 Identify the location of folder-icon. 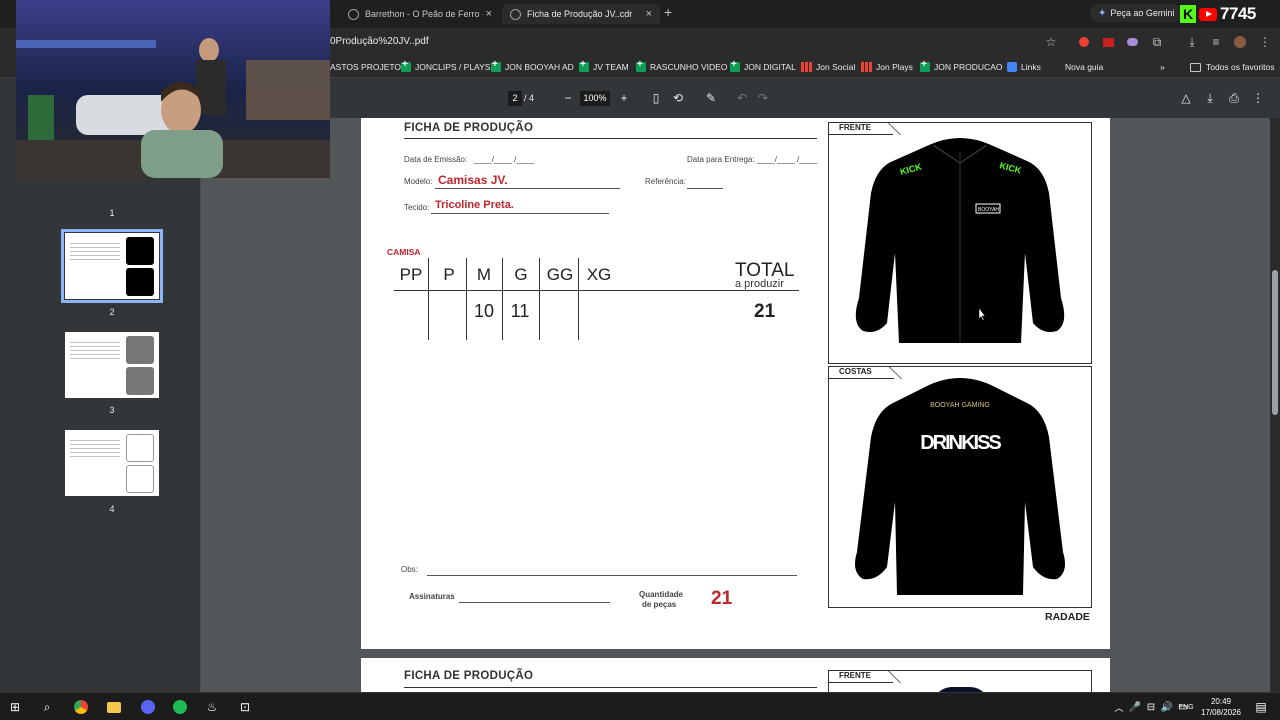
(1195, 67).